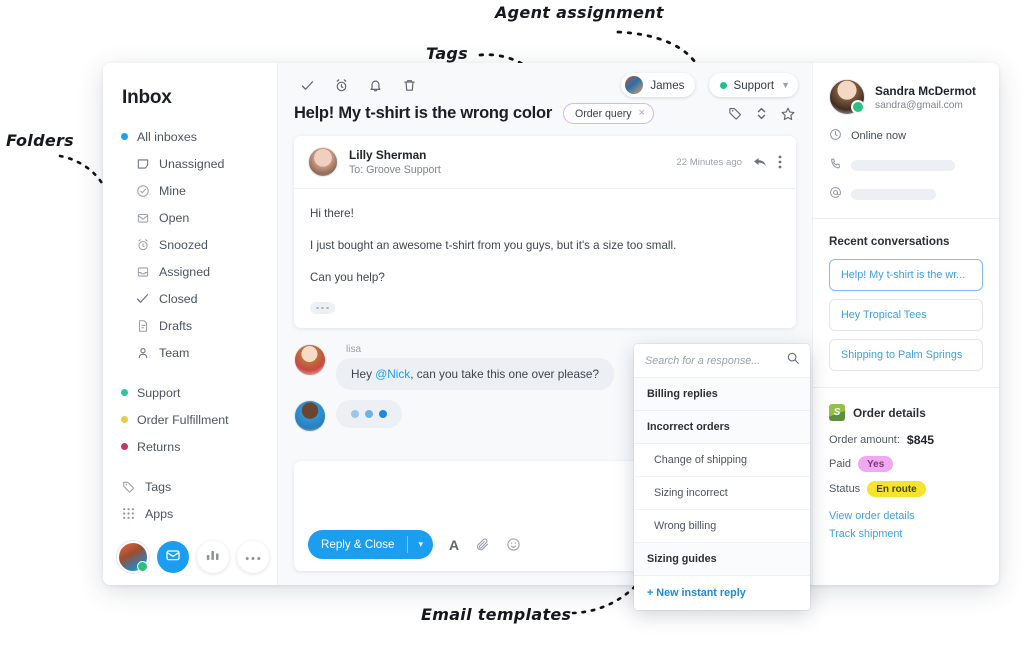  I want to click on add-tag-icon, so click(735, 113).